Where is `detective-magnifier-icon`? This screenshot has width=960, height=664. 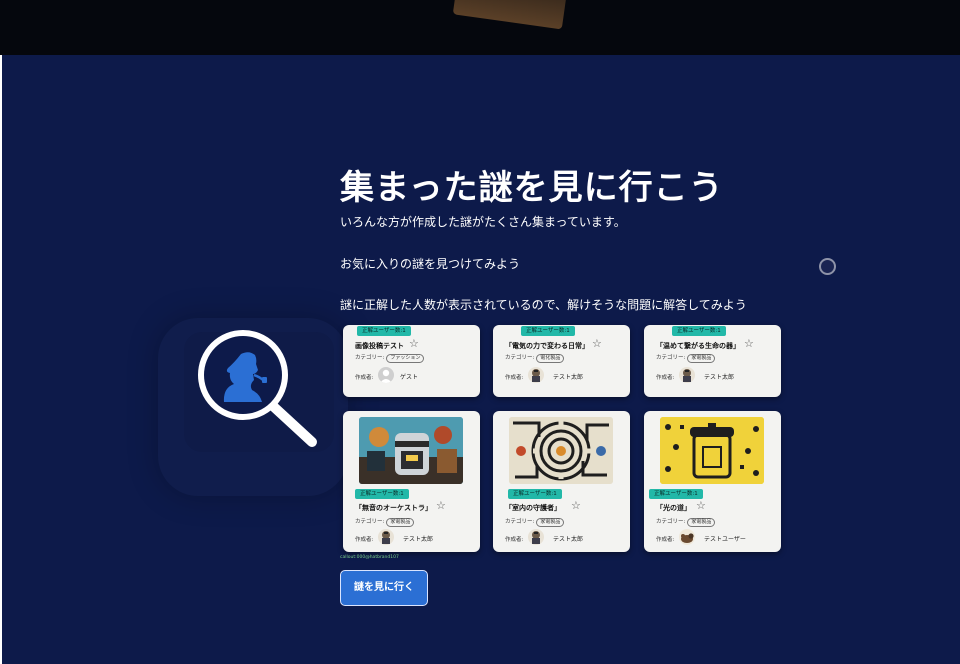 detective-magnifier-icon is located at coordinates (257, 388).